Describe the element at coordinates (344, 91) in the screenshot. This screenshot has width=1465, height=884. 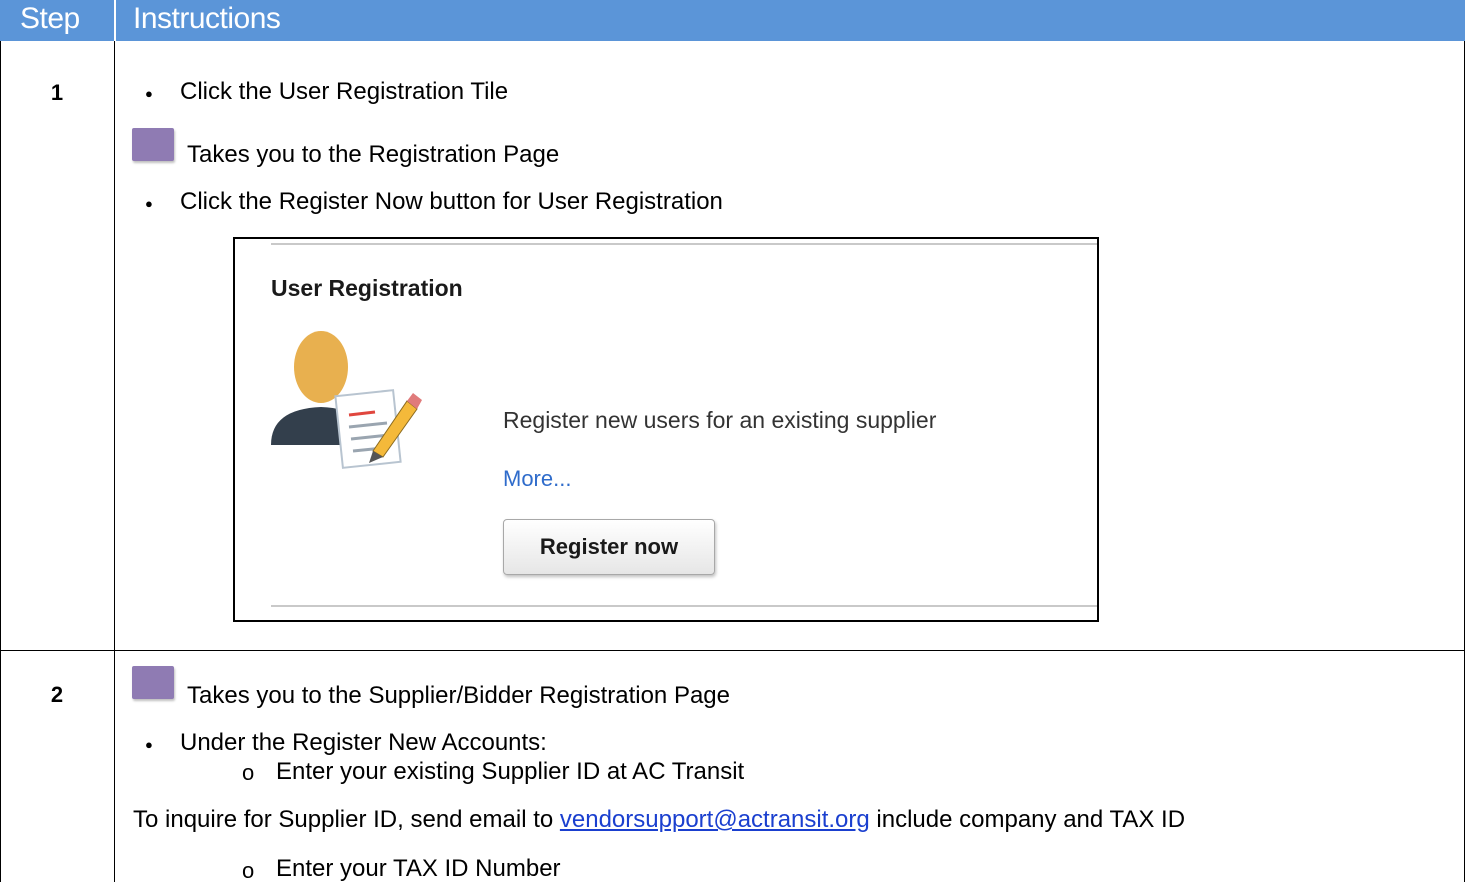
I see `instruction-text: Click the User Registration Tile` at that location.